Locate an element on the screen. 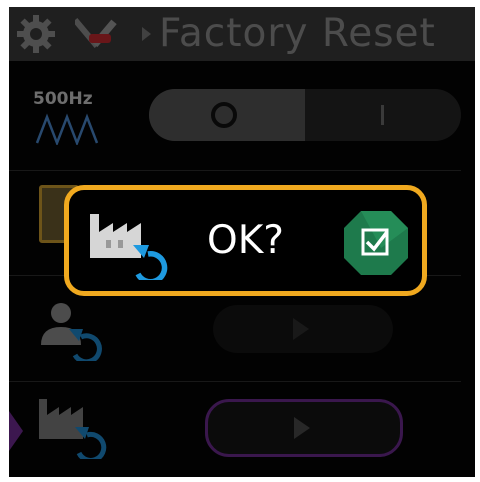 The height and width of the screenshot is (482, 480). factory-reset-icon is located at coordinates (129, 247).